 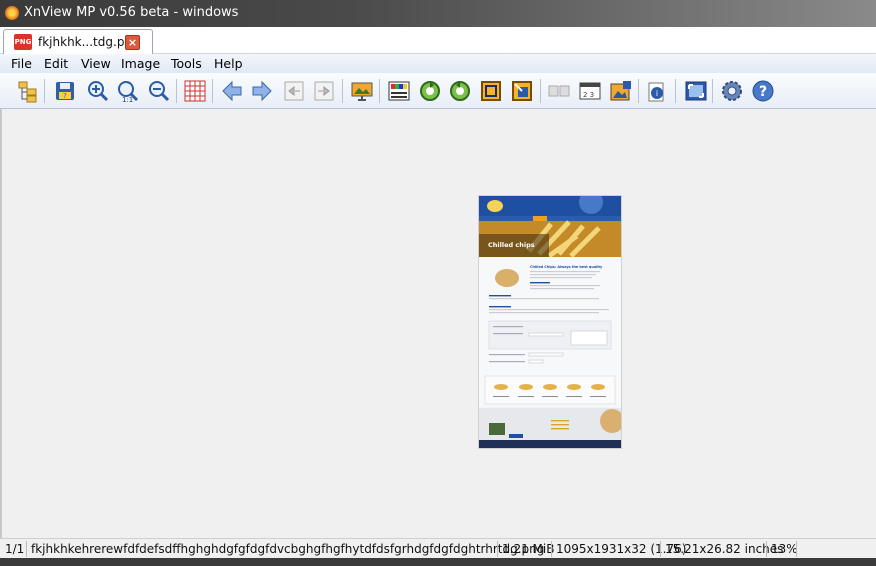 I want to click on adjust-icon, so click(x=399, y=91).